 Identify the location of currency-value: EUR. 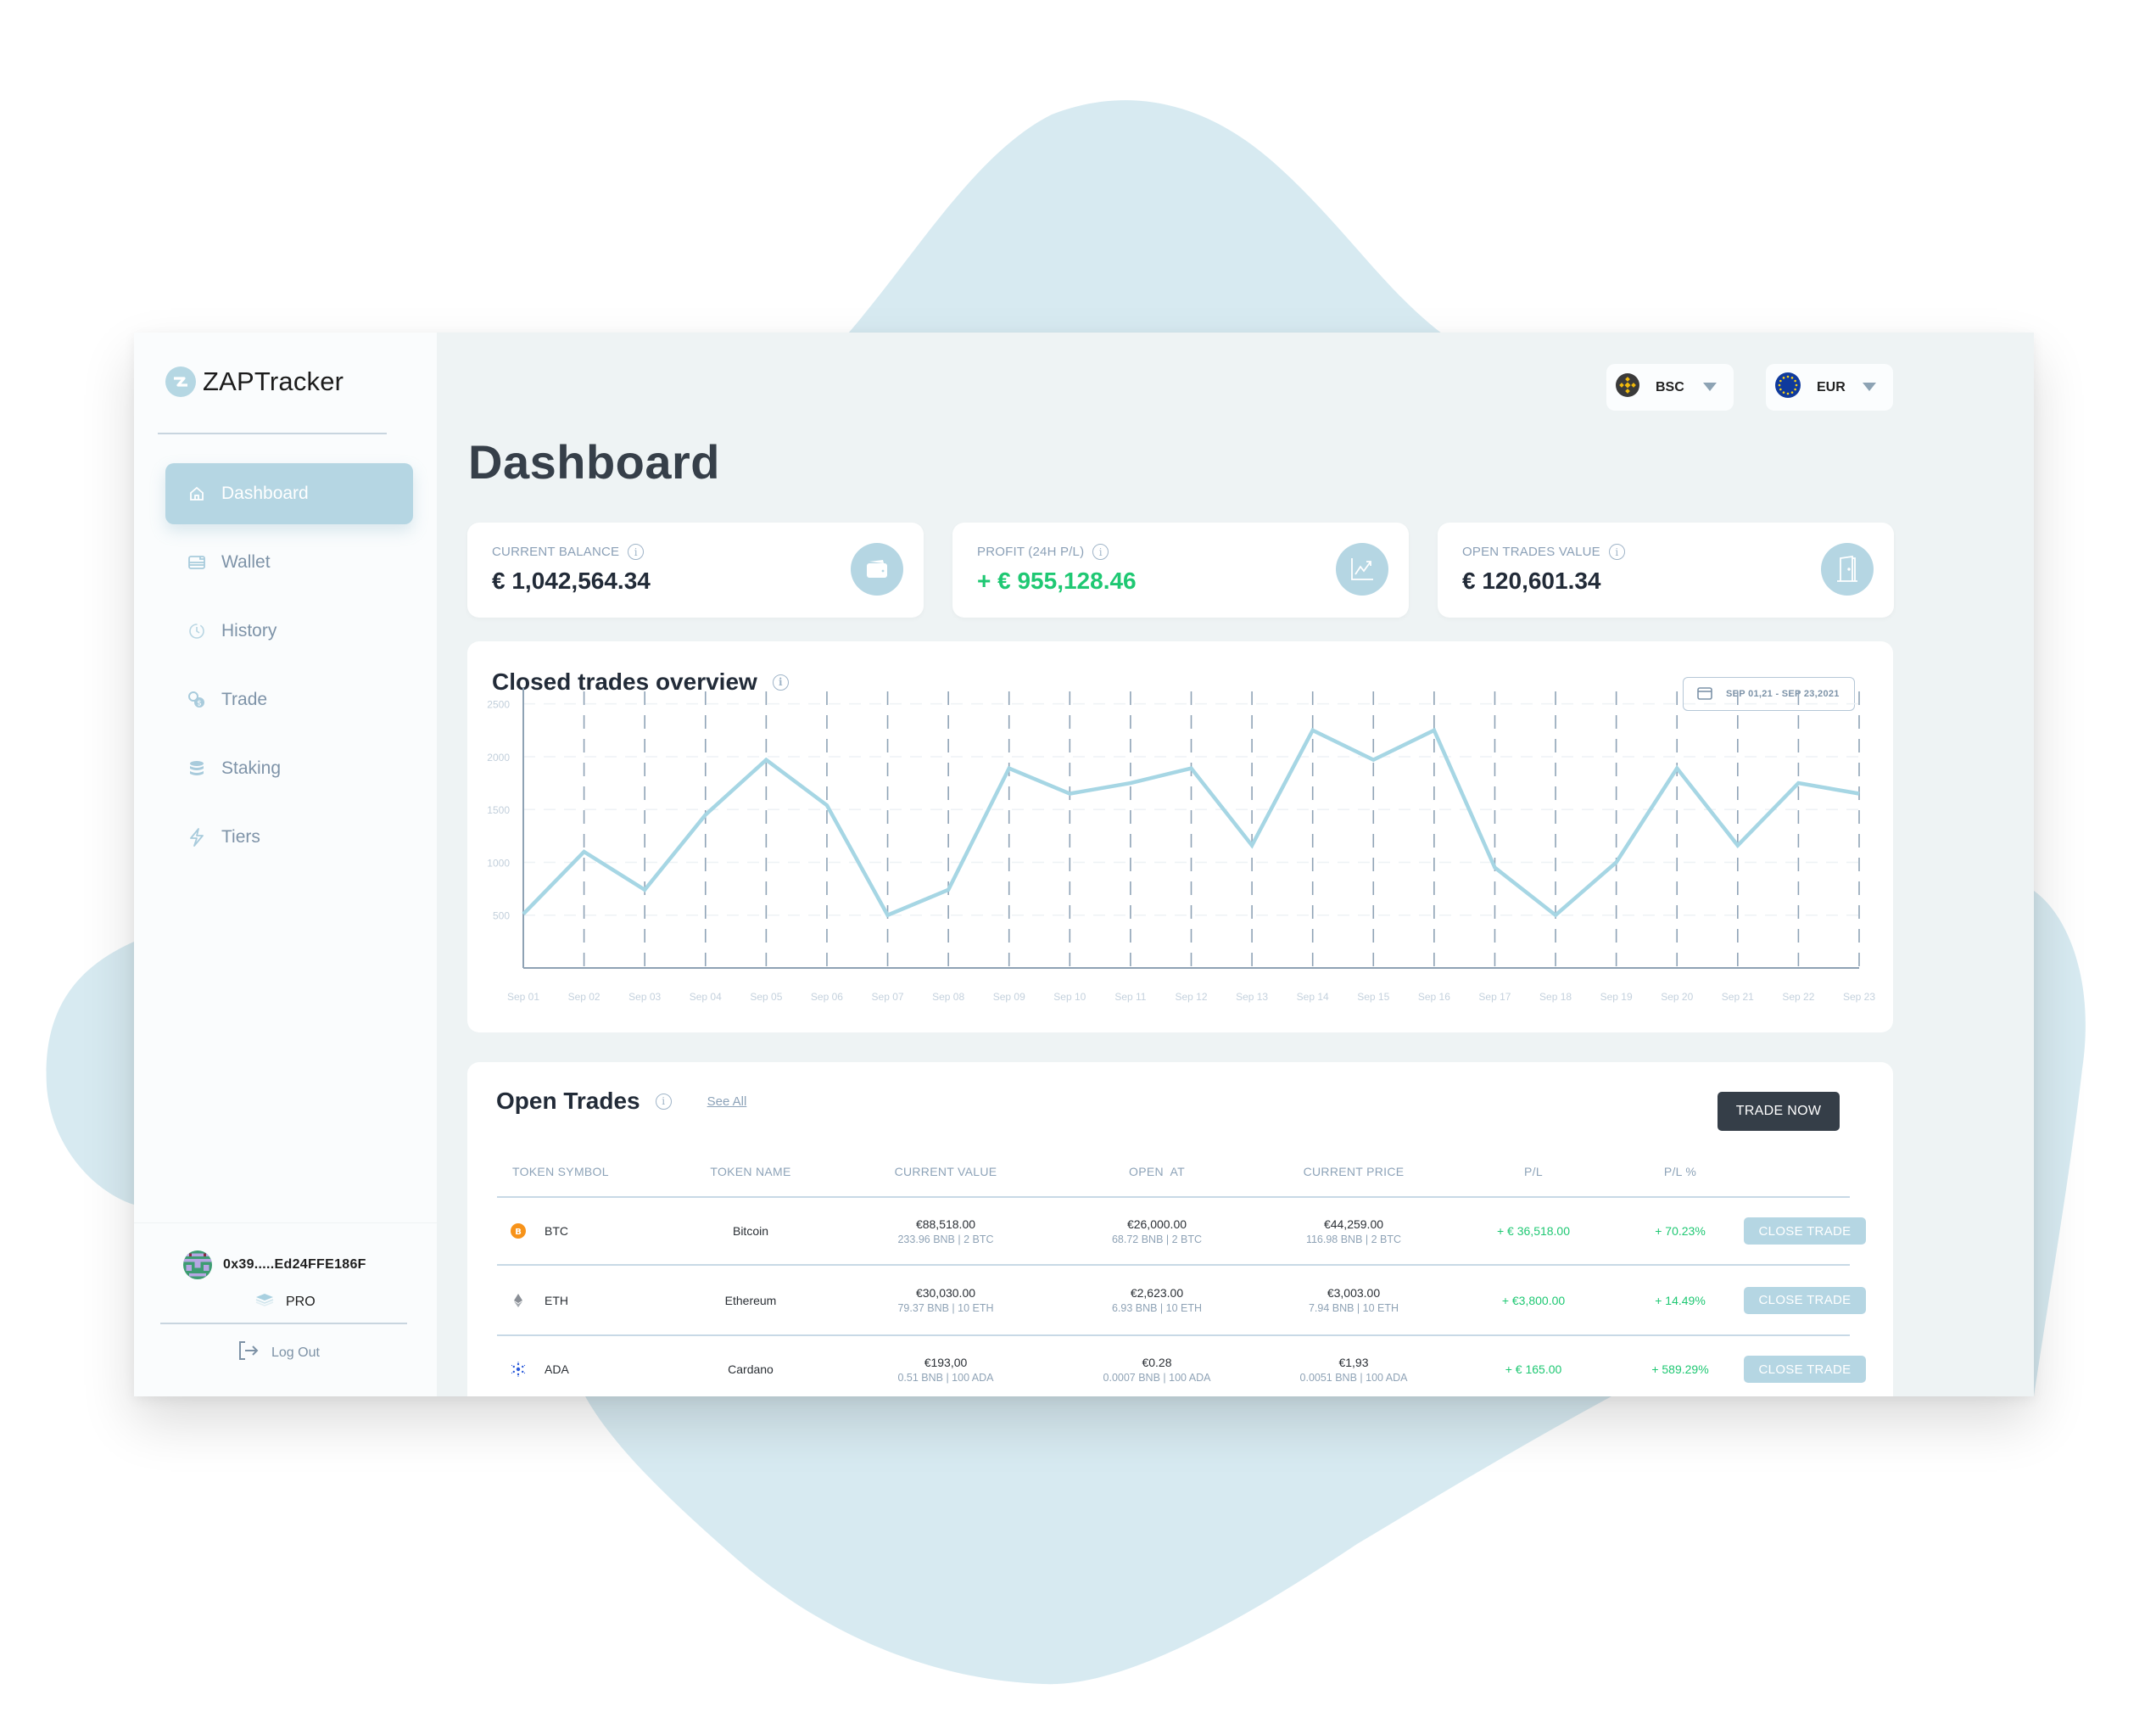
(1832, 387).